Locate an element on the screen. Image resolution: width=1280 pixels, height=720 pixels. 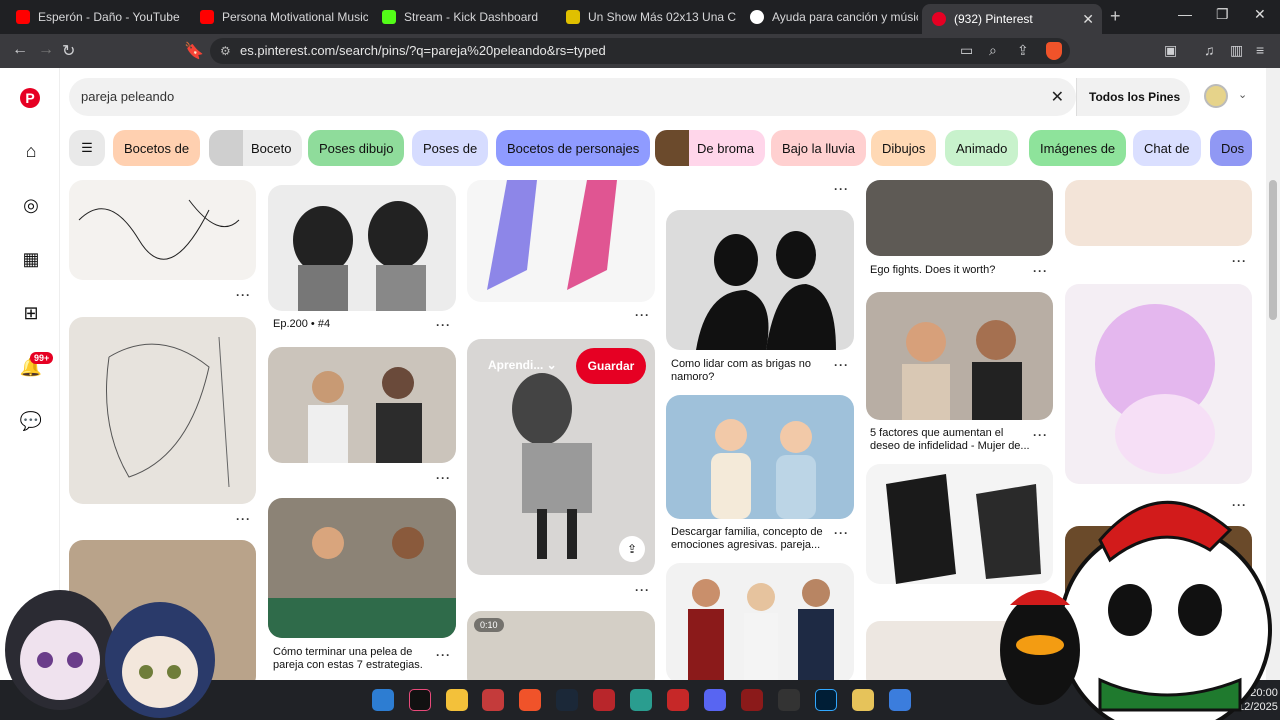
sketch-image is located at coordinates (168, 412).